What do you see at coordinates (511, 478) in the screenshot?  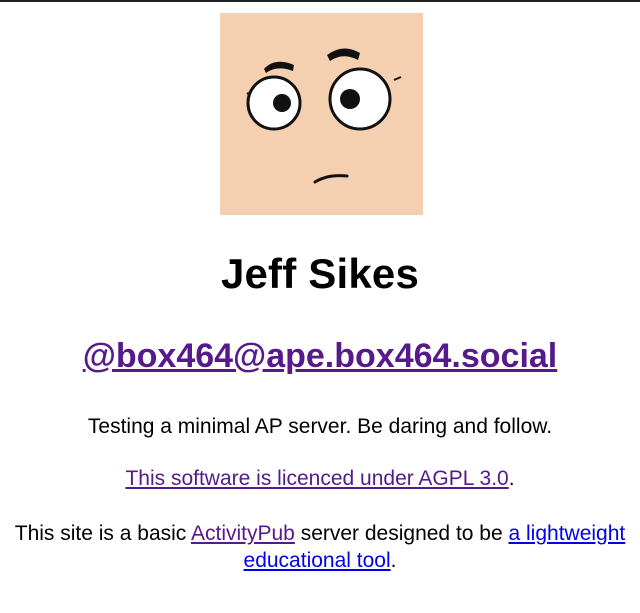 I see `licence-suffix: .` at bounding box center [511, 478].